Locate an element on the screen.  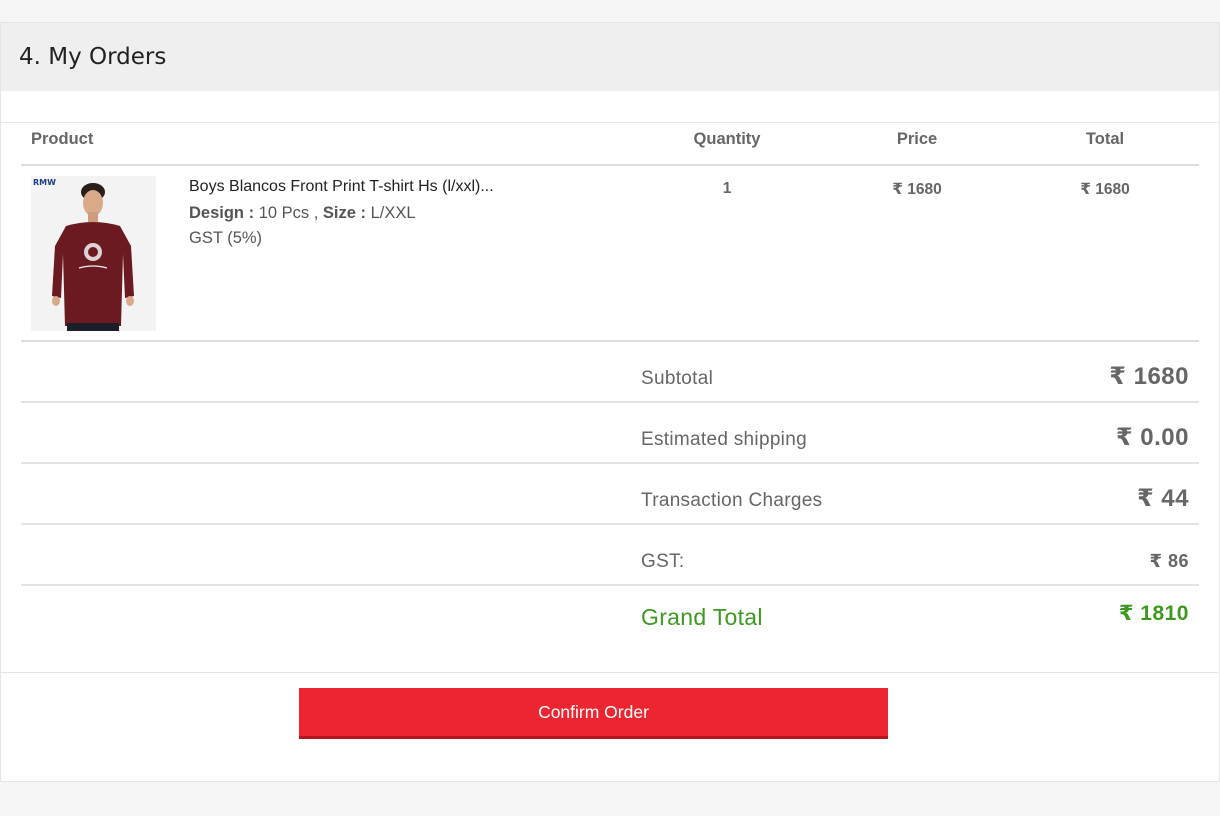
shipping-row: Estimated shipping ₹ 0.00 is located at coordinates (610, 433).